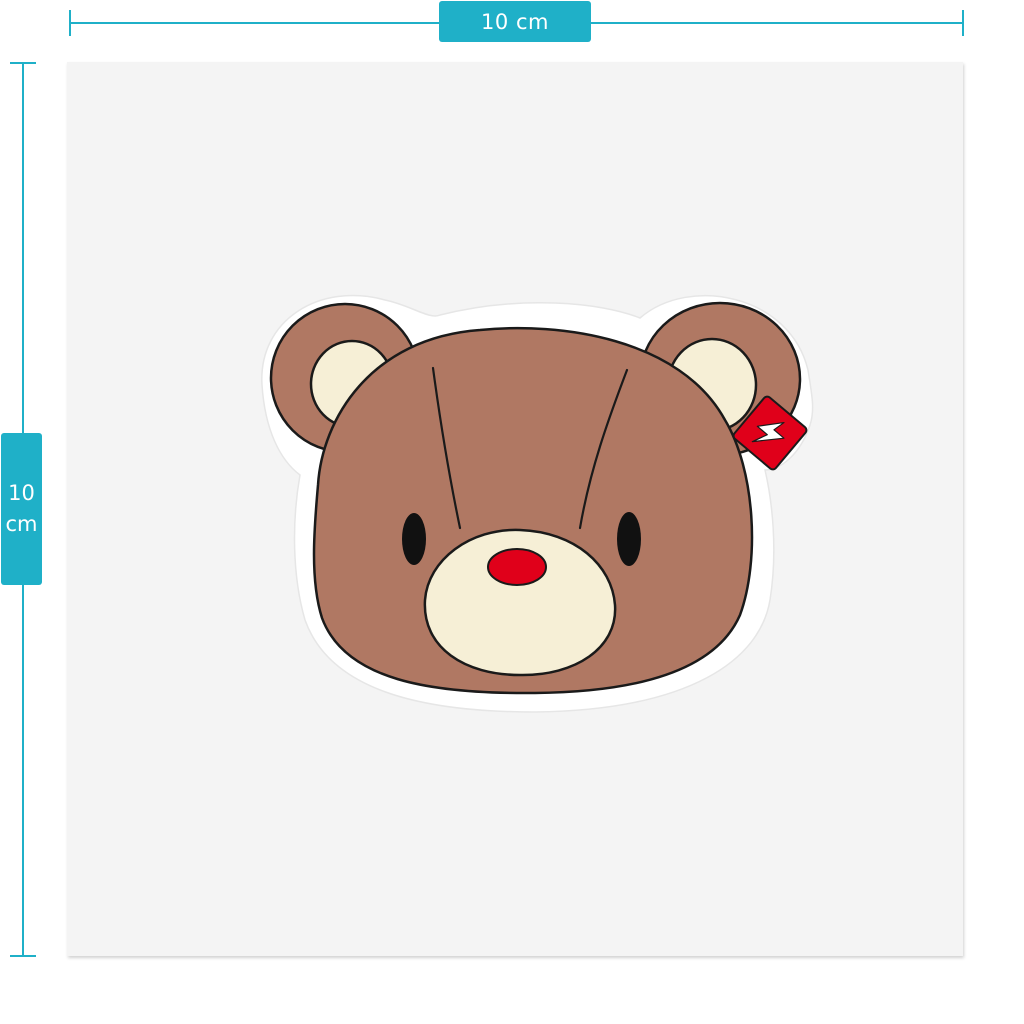  I want to click on height-dimension-cap-bottom, so click(23, 956).